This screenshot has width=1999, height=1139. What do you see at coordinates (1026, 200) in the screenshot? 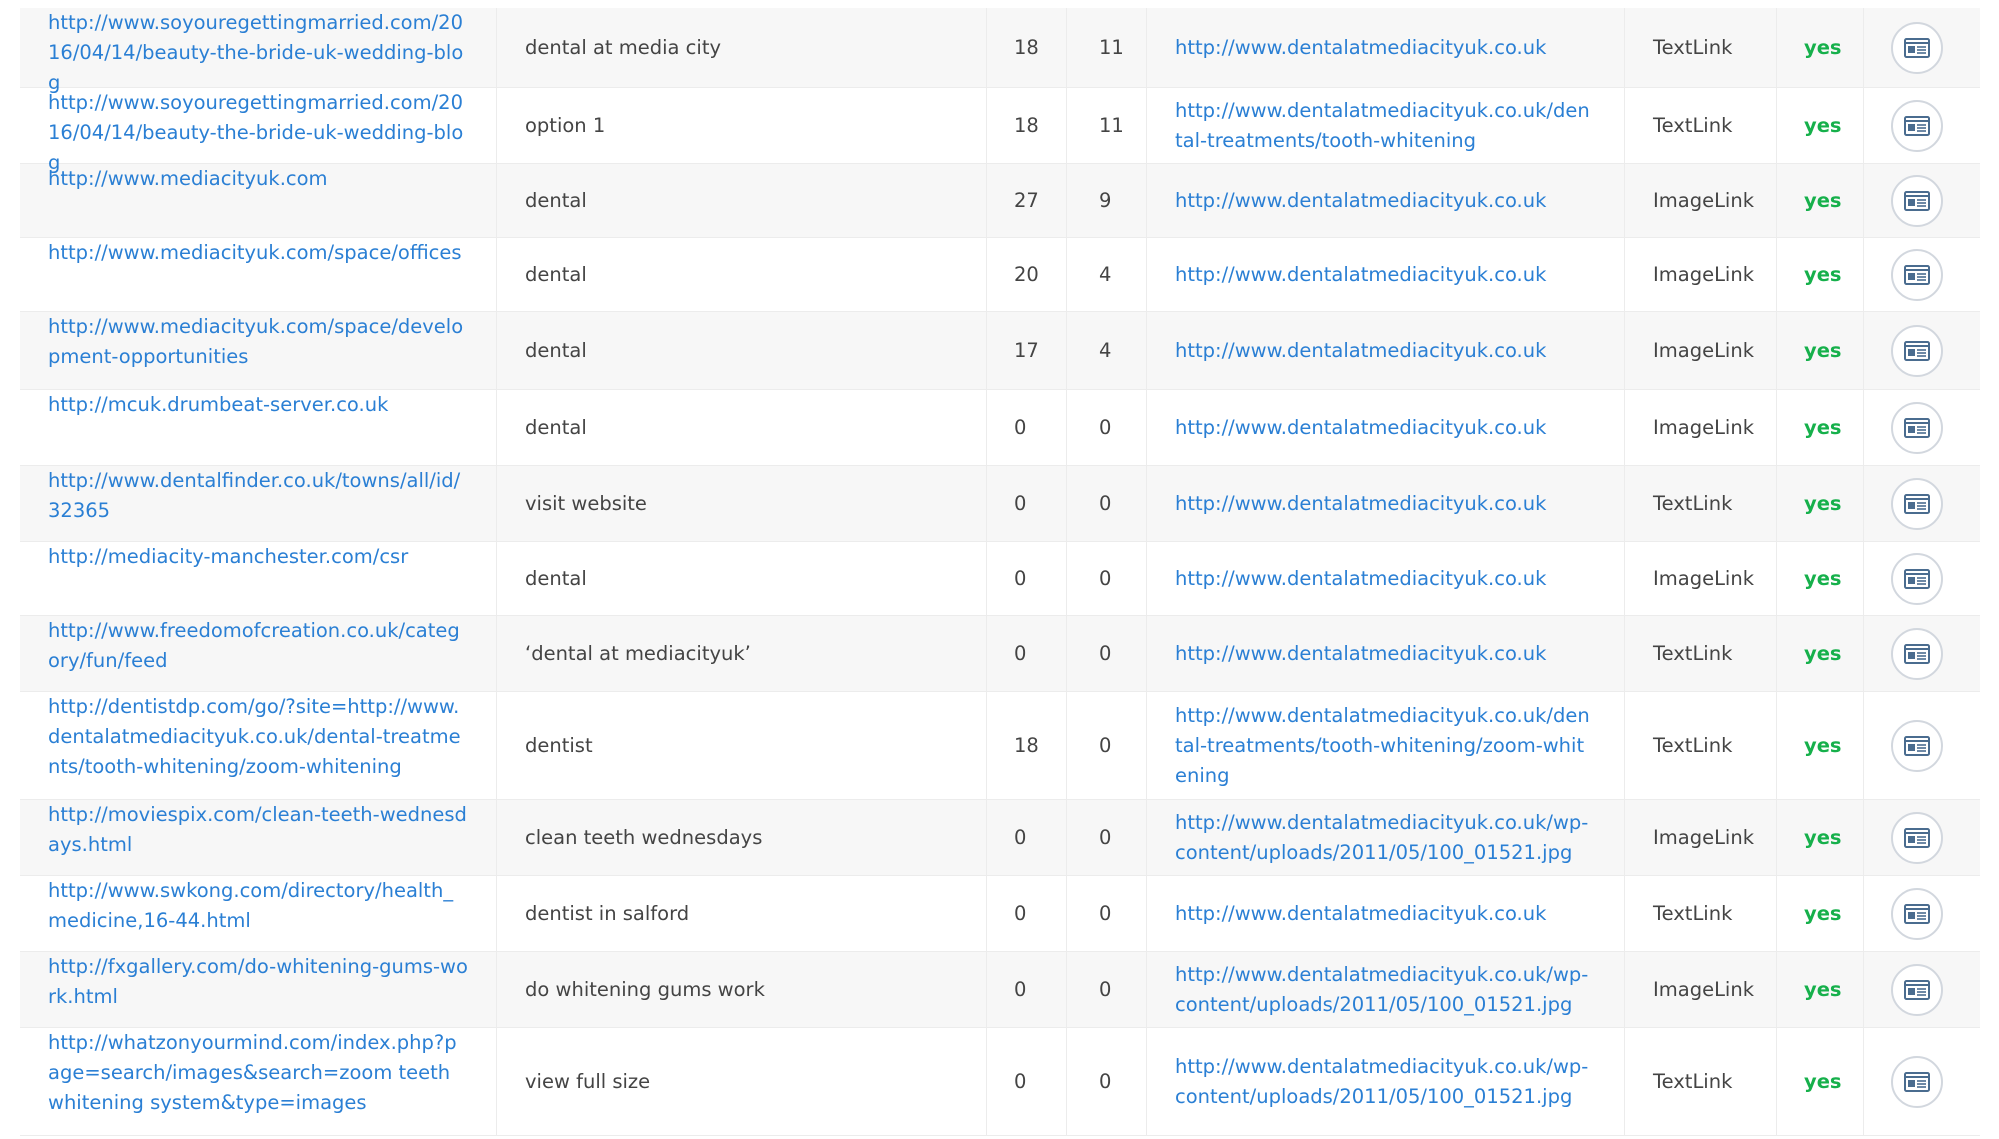
I see `metric-1-value: 27` at bounding box center [1026, 200].